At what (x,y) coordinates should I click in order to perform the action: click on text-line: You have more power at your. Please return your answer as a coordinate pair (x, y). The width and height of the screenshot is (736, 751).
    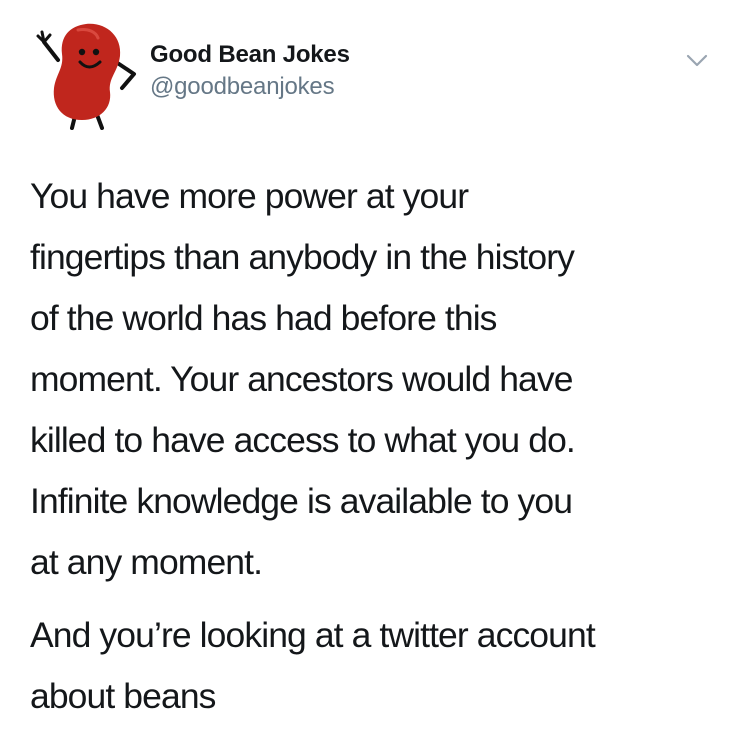
    Looking at the image, I should click on (249, 196).